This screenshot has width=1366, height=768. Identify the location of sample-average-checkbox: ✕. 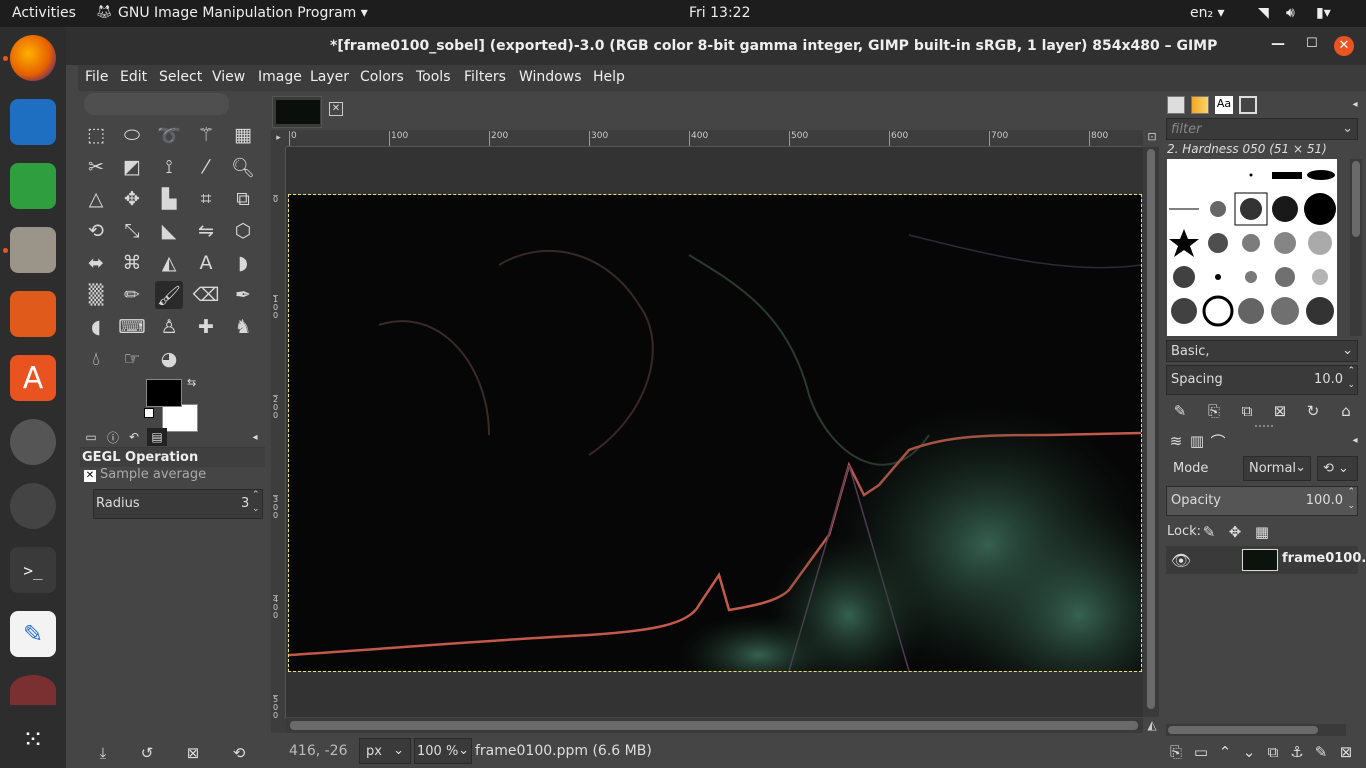
(90, 476).